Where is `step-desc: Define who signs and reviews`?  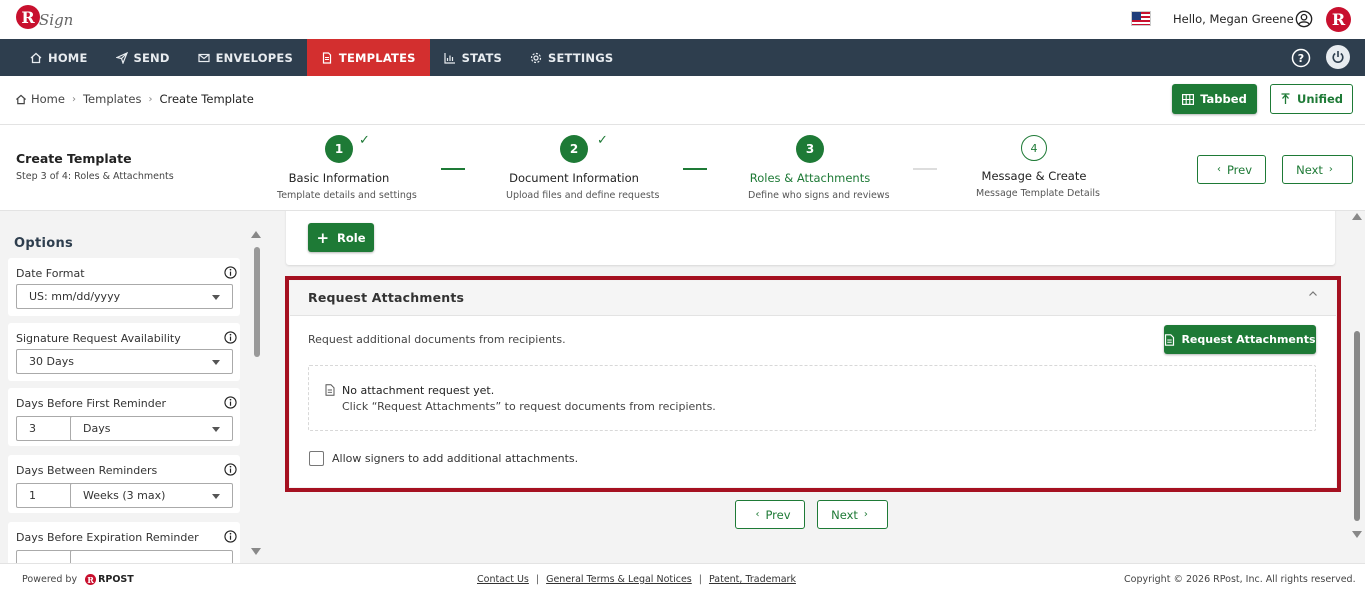 step-desc: Define who signs and reviews is located at coordinates (819, 195).